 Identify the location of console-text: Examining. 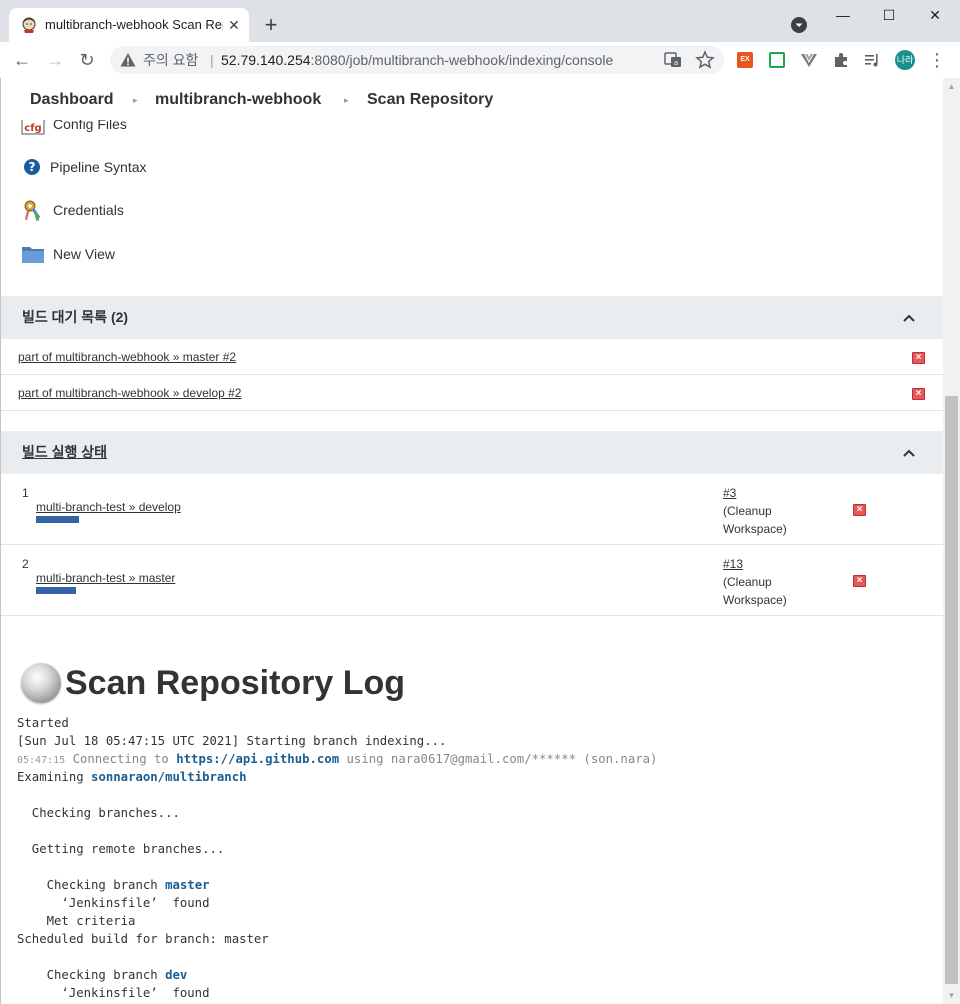
(54, 777).